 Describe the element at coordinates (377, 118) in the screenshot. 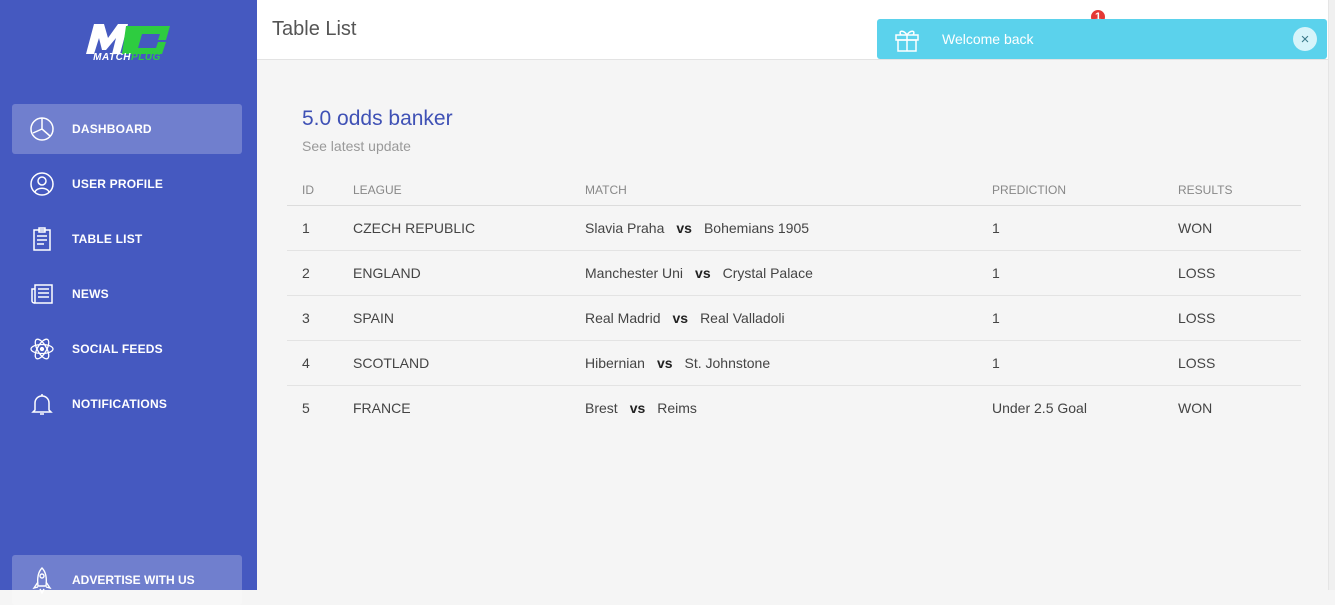

I see `card-title: 5.0 odds banker` at that location.